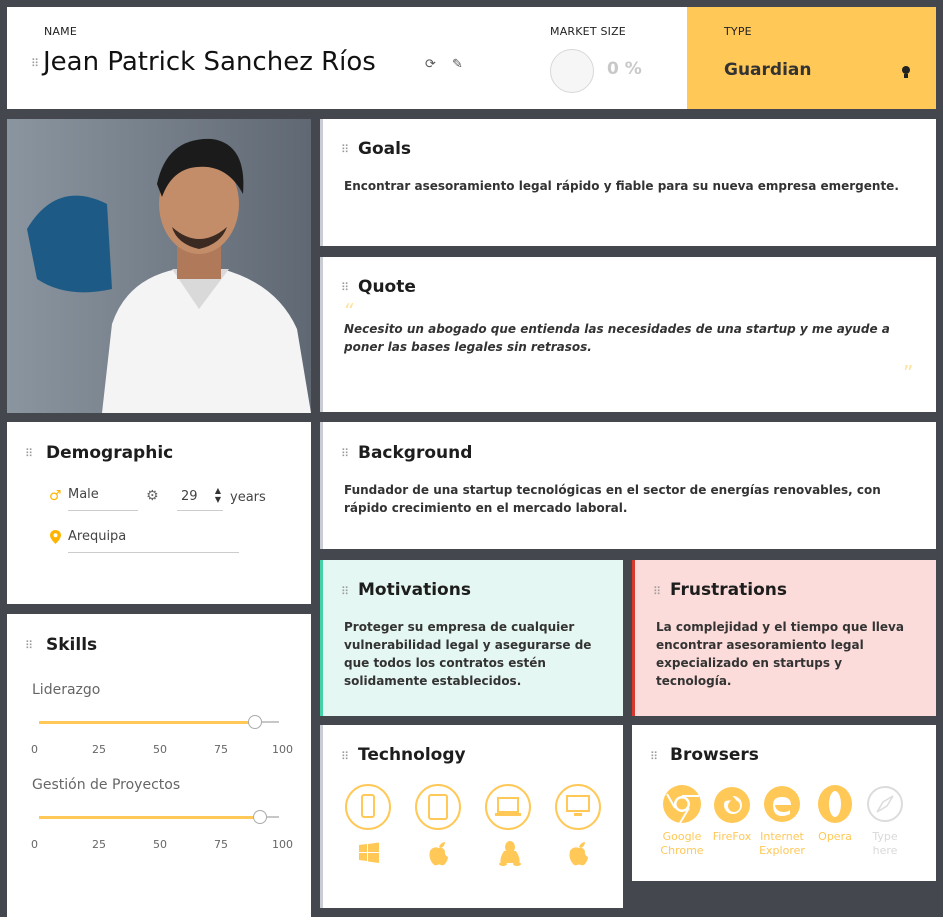  I want to click on mobile-icon, so click(368, 806).